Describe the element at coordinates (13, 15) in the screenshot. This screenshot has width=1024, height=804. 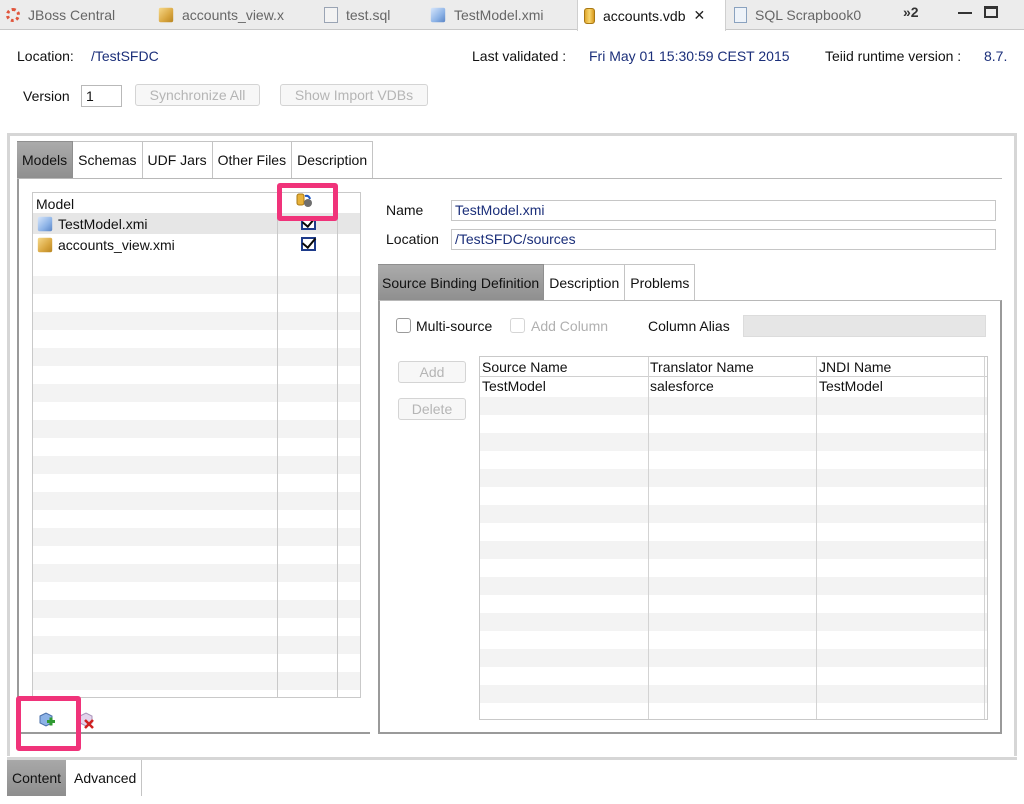
I see `spinner-icon` at that location.